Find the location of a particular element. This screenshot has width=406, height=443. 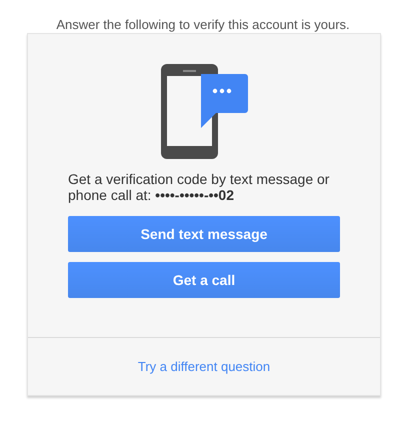

action-button: Send text message is located at coordinates (204, 234).